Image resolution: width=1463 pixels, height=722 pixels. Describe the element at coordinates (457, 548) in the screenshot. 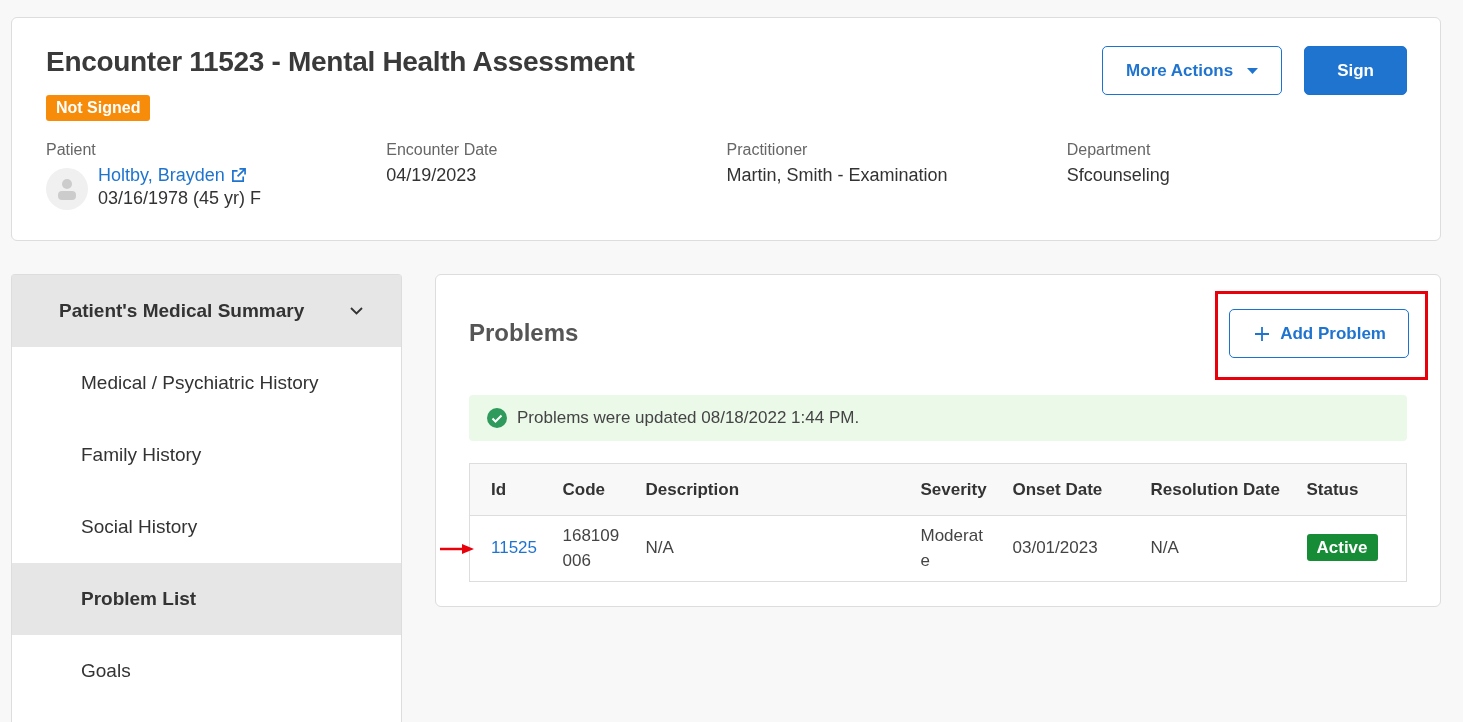

I see `arrow-icon` at that location.